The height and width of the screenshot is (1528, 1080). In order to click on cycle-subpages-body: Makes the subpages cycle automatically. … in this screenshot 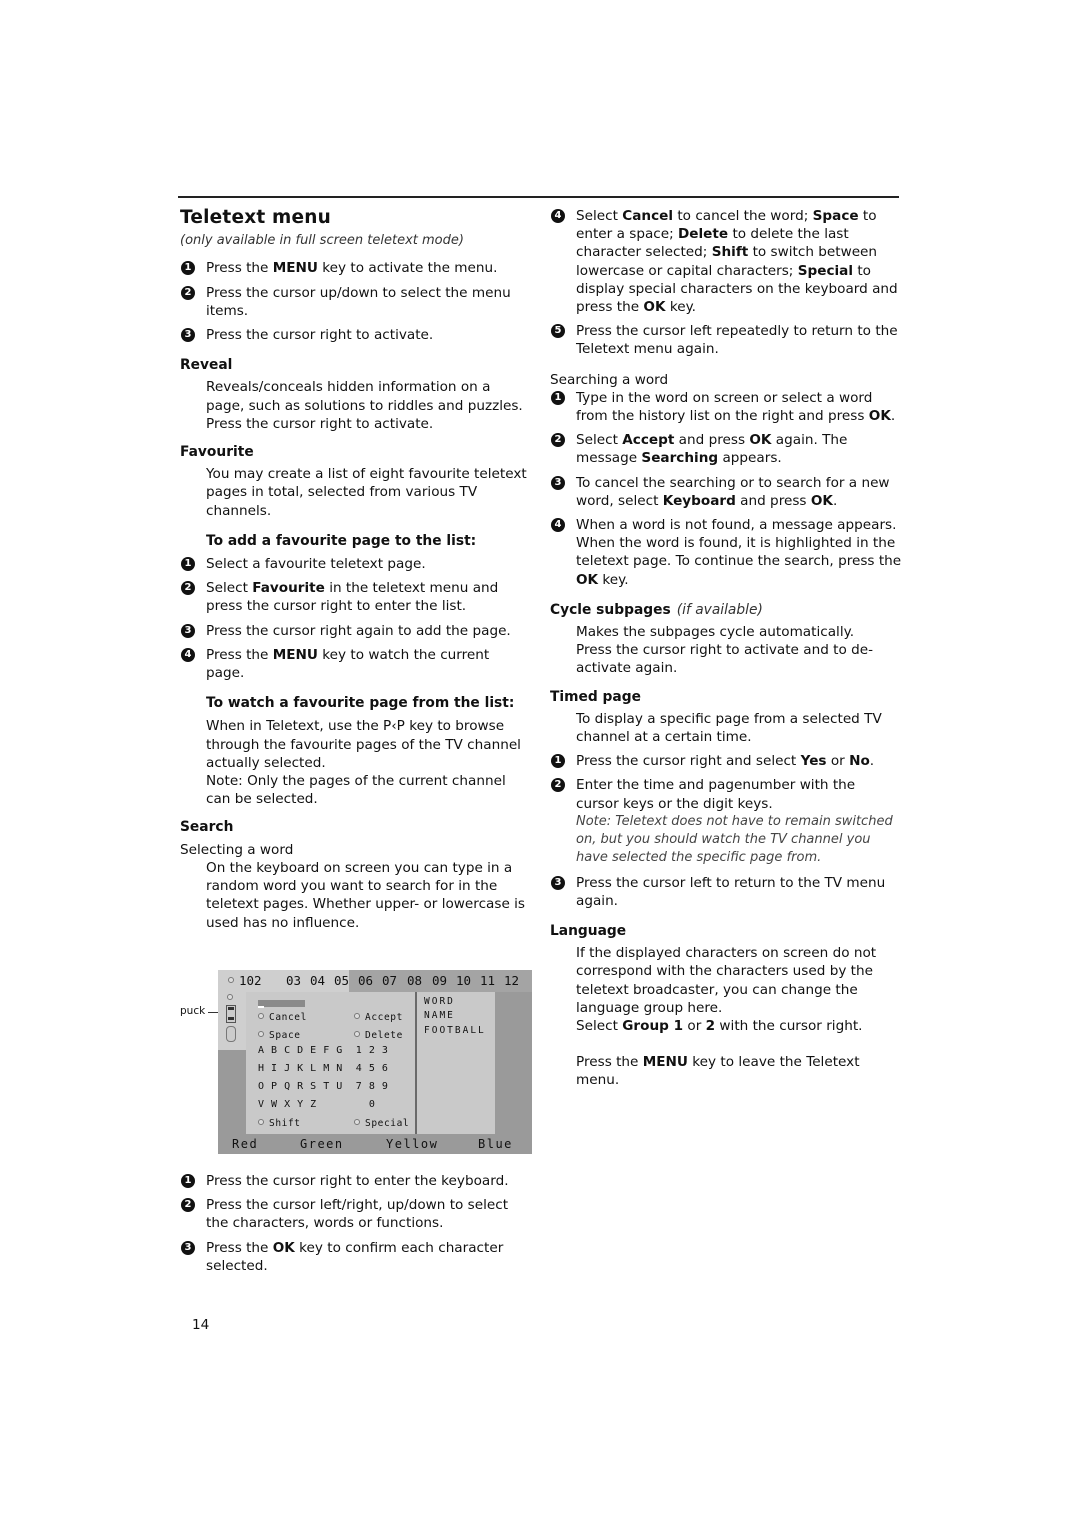, I will do `click(725, 650)`.